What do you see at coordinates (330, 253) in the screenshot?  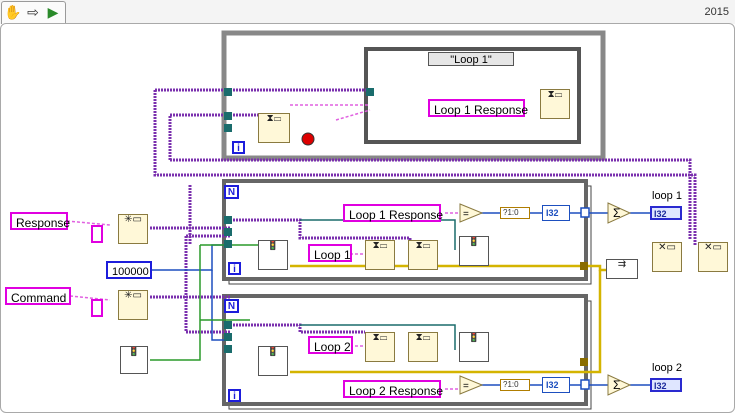 I see `loop1-constant: Loop 1` at bounding box center [330, 253].